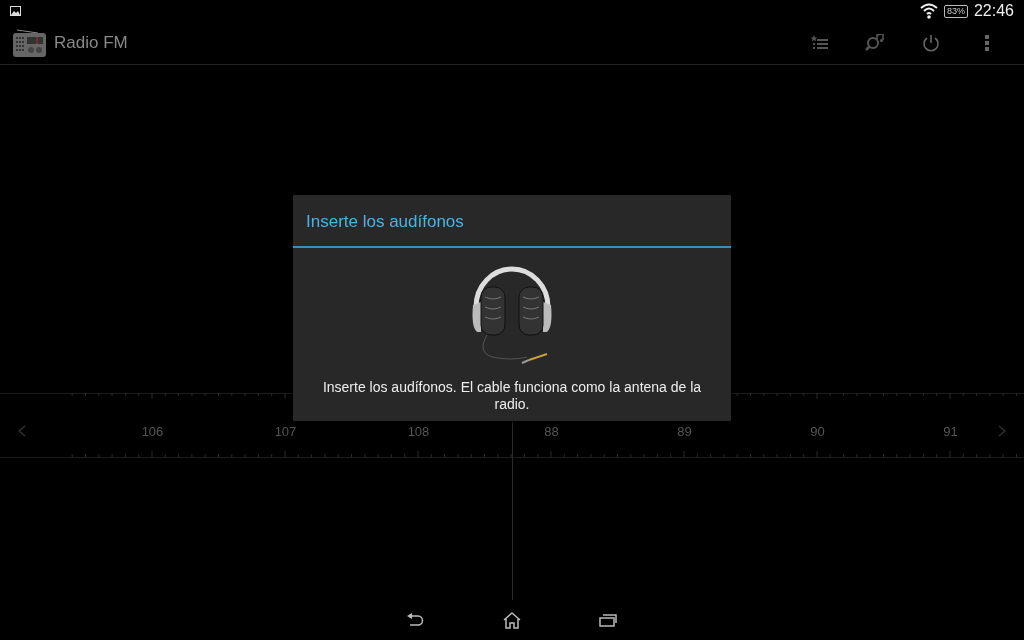 Image resolution: width=1024 pixels, height=640 pixels. I want to click on dialog-message: Inserte los audífonos. El cable funciona como la antena de la radio., so click(512, 396).